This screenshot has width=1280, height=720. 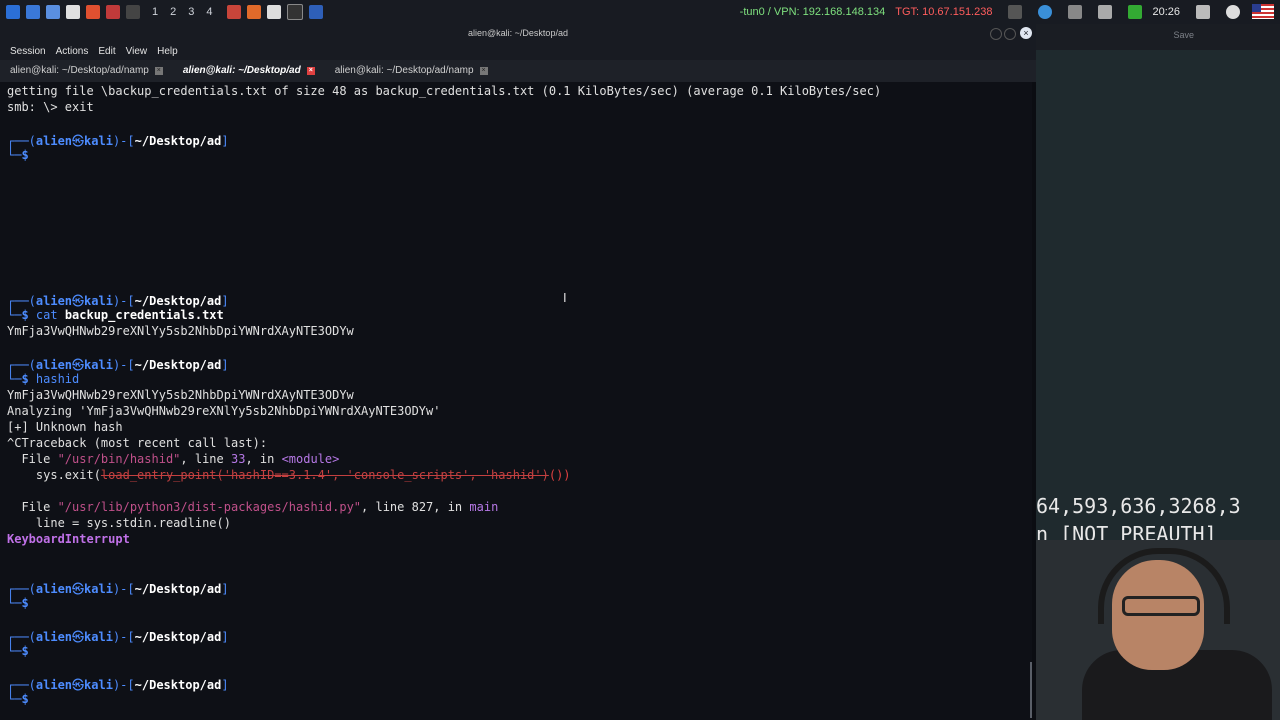 I want to click on target-ip: TGT: 10.67.151.238, so click(x=944, y=12).